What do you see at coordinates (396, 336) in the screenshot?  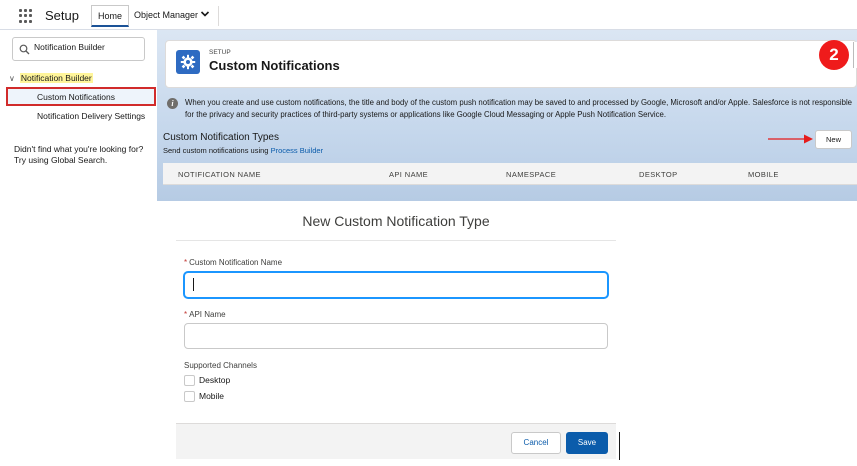 I see `api-name-input` at bounding box center [396, 336].